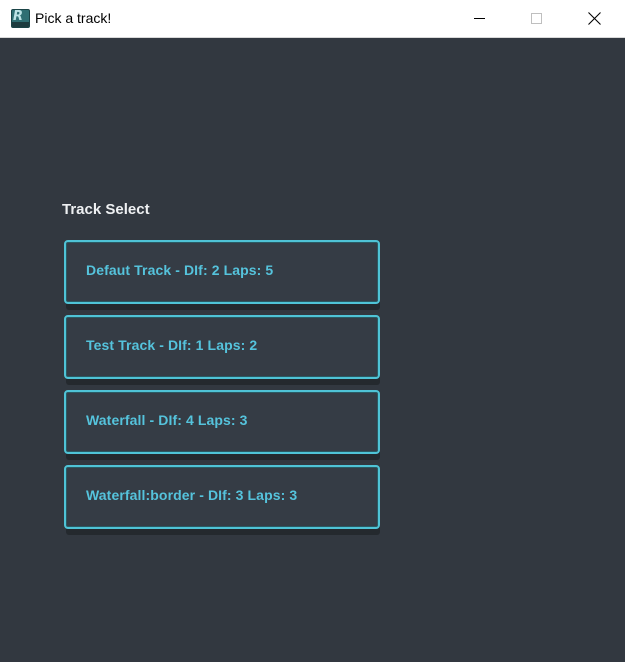 The width and height of the screenshot is (625, 662). Describe the element at coordinates (167, 420) in the screenshot. I see `track-label: Waterfall - DIf: 4 Laps: 3` at that location.